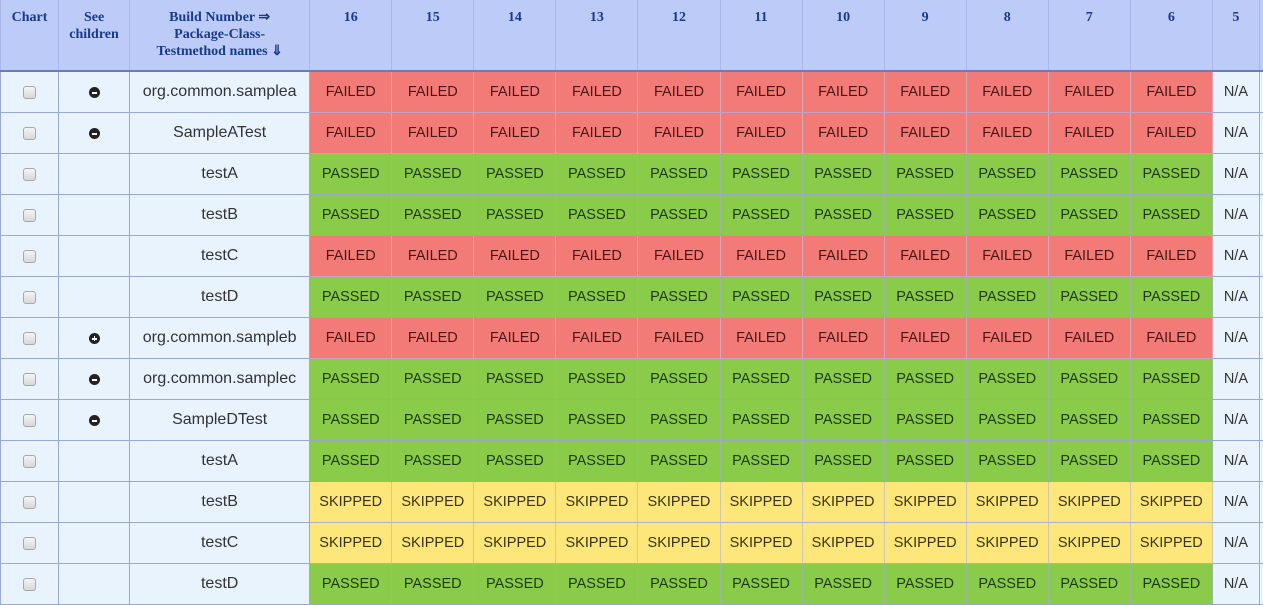 This screenshot has height=605, width=1263. What do you see at coordinates (351, 35) in the screenshot?
I see `build-column-header: 16` at bounding box center [351, 35].